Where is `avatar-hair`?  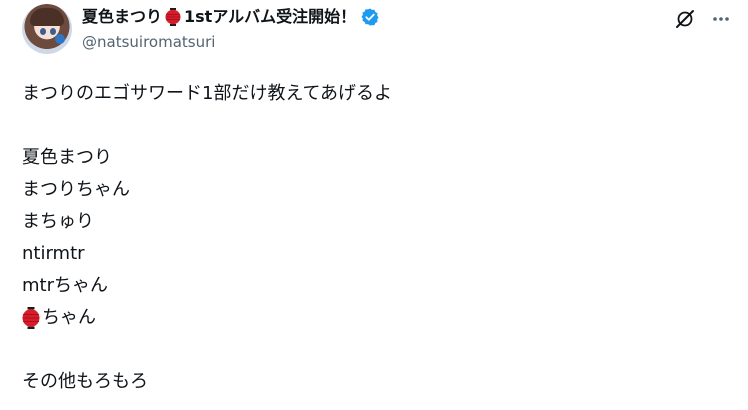 avatar-hair is located at coordinates (47, 17).